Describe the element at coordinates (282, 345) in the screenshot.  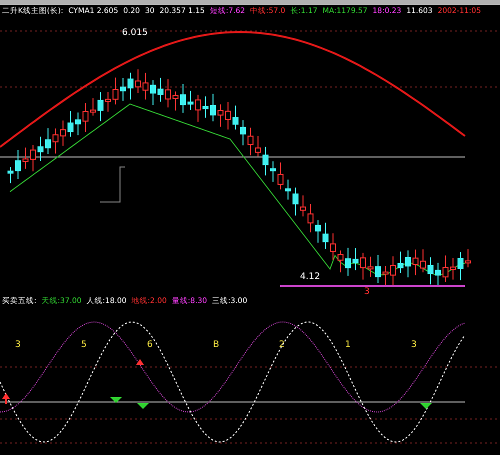
I see `signal-digit: 2` at that location.